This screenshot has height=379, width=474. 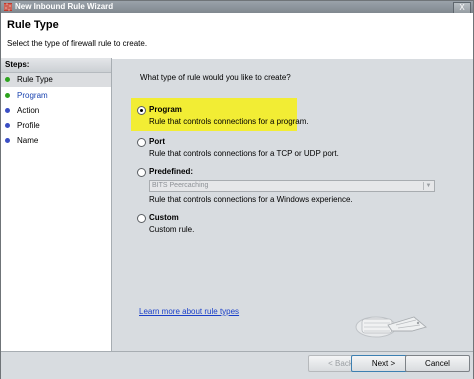 I want to click on predefined-select: BITS Peercaching ▼, so click(x=292, y=186).